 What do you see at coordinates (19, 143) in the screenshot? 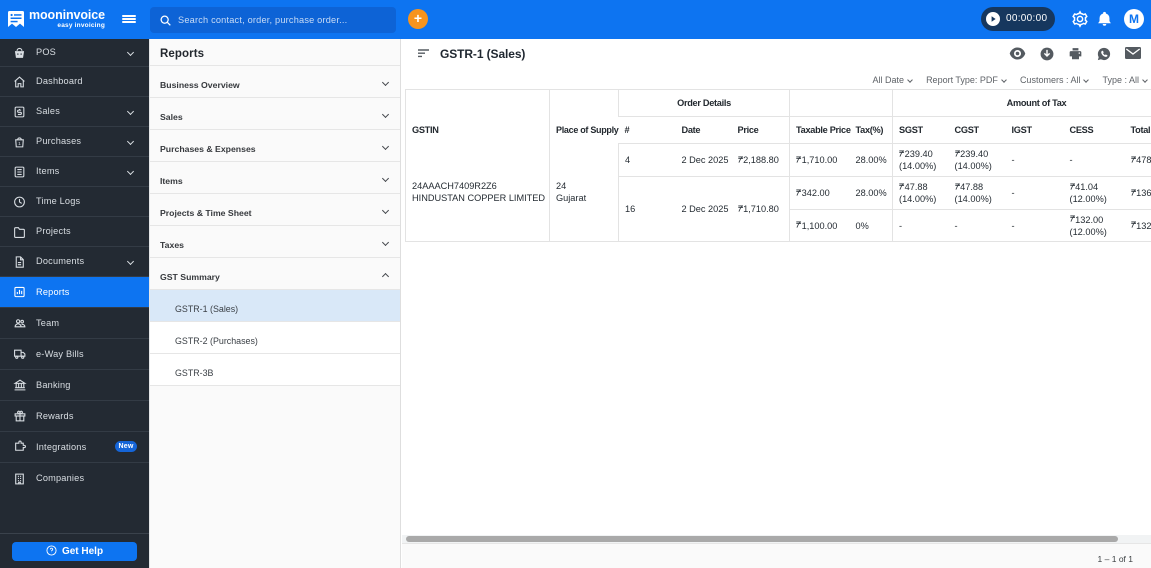
I see `svg-text: 1` at bounding box center [19, 143].